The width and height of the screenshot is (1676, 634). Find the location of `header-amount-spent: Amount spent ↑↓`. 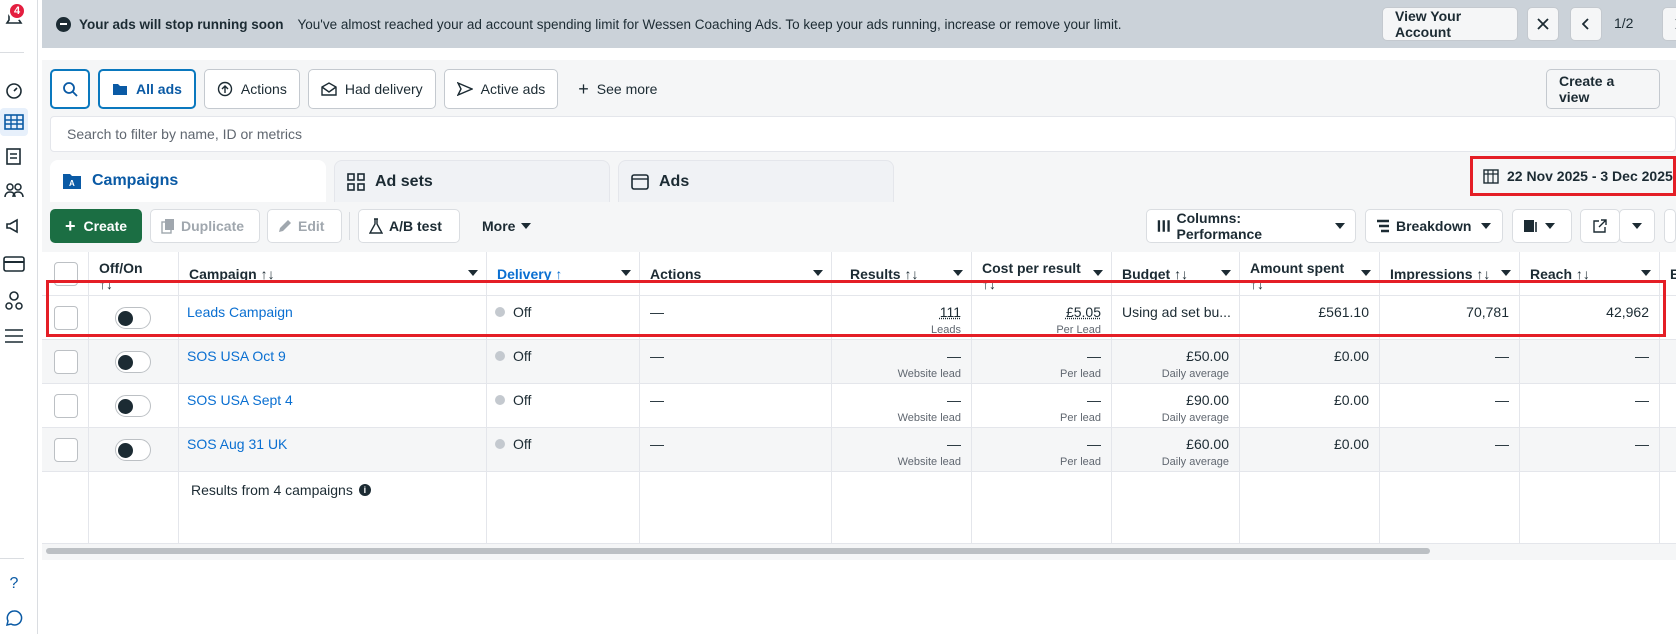

header-amount-spent: Amount spent ↑↓ is located at coordinates (1310, 273).